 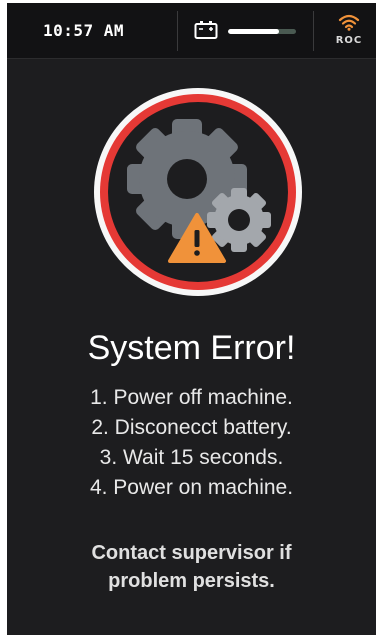 I want to click on battery-level-bar, so click(x=262, y=31).